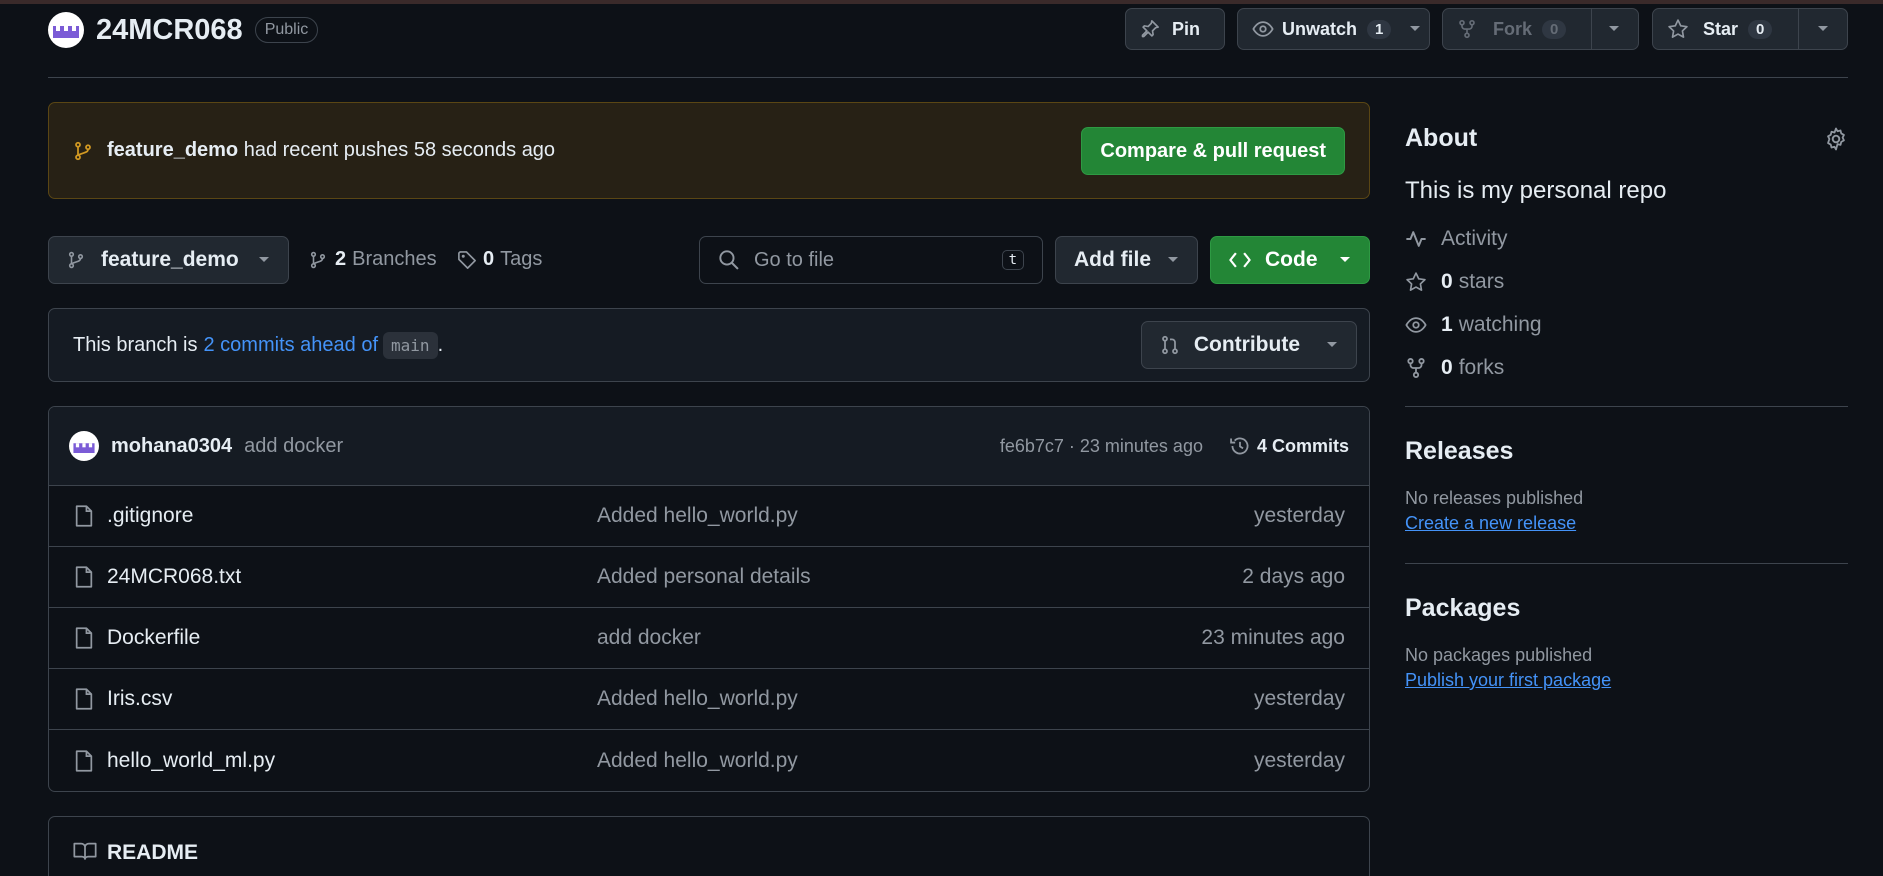 This screenshot has width=1883, height=876. Describe the element at coordinates (1490, 523) in the screenshot. I see `create-release-link: Create a new release` at that location.